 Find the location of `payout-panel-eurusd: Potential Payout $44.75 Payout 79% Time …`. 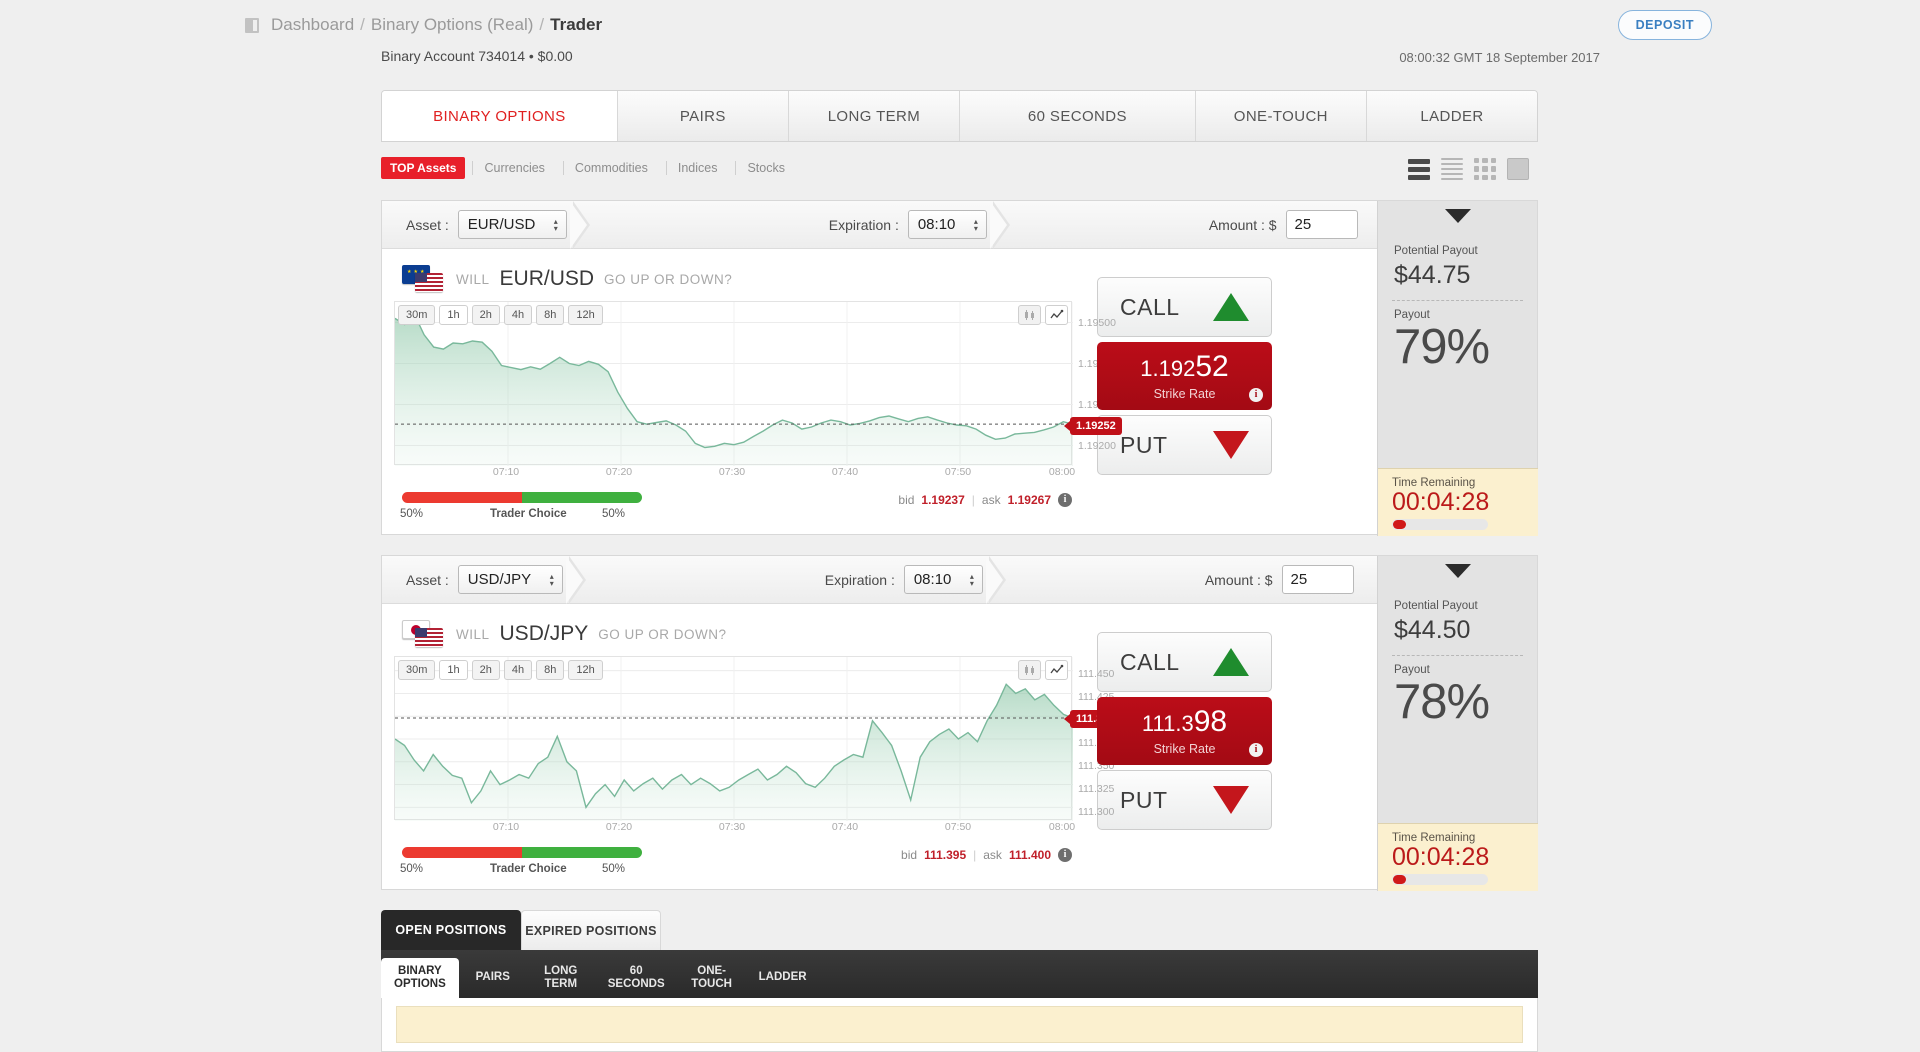

payout-panel-eurusd: Potential Payout $44.75 Payout 79% Time … is located at coordinates (1457, 368).